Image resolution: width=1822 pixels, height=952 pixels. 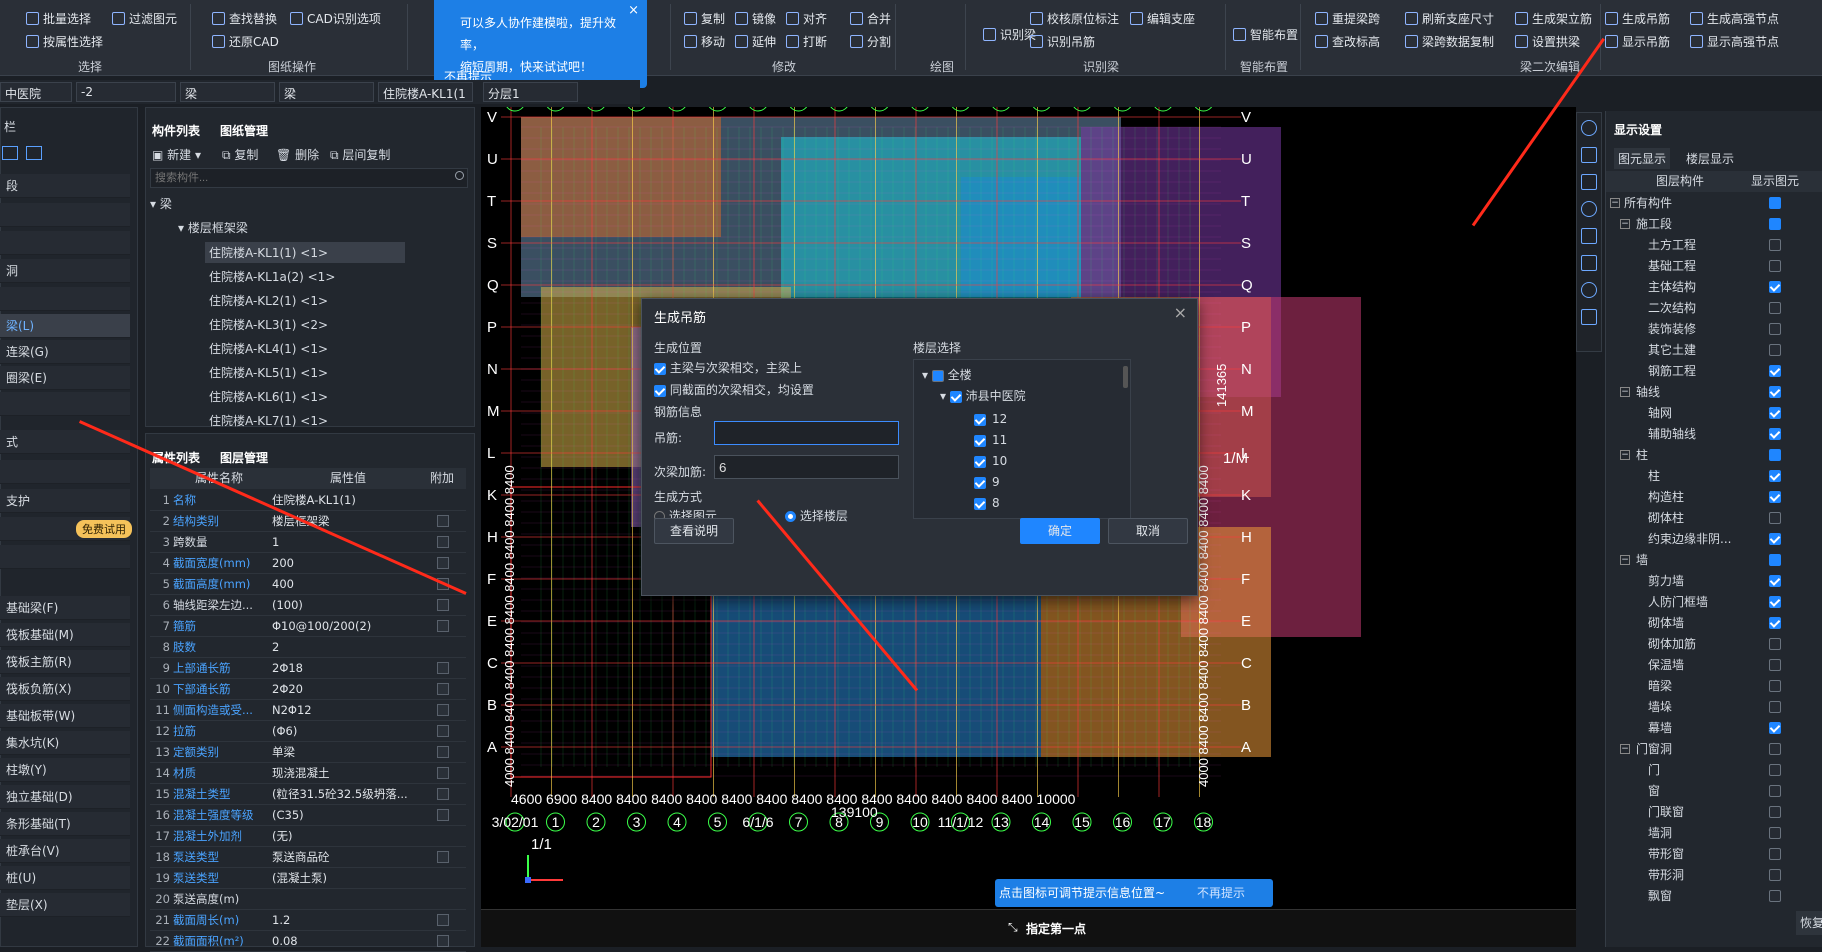 What do you see at coordinates (1714, 308) in the screenshot?
I see `layer-row: 二次结构` at bounding box center [1714, 308].